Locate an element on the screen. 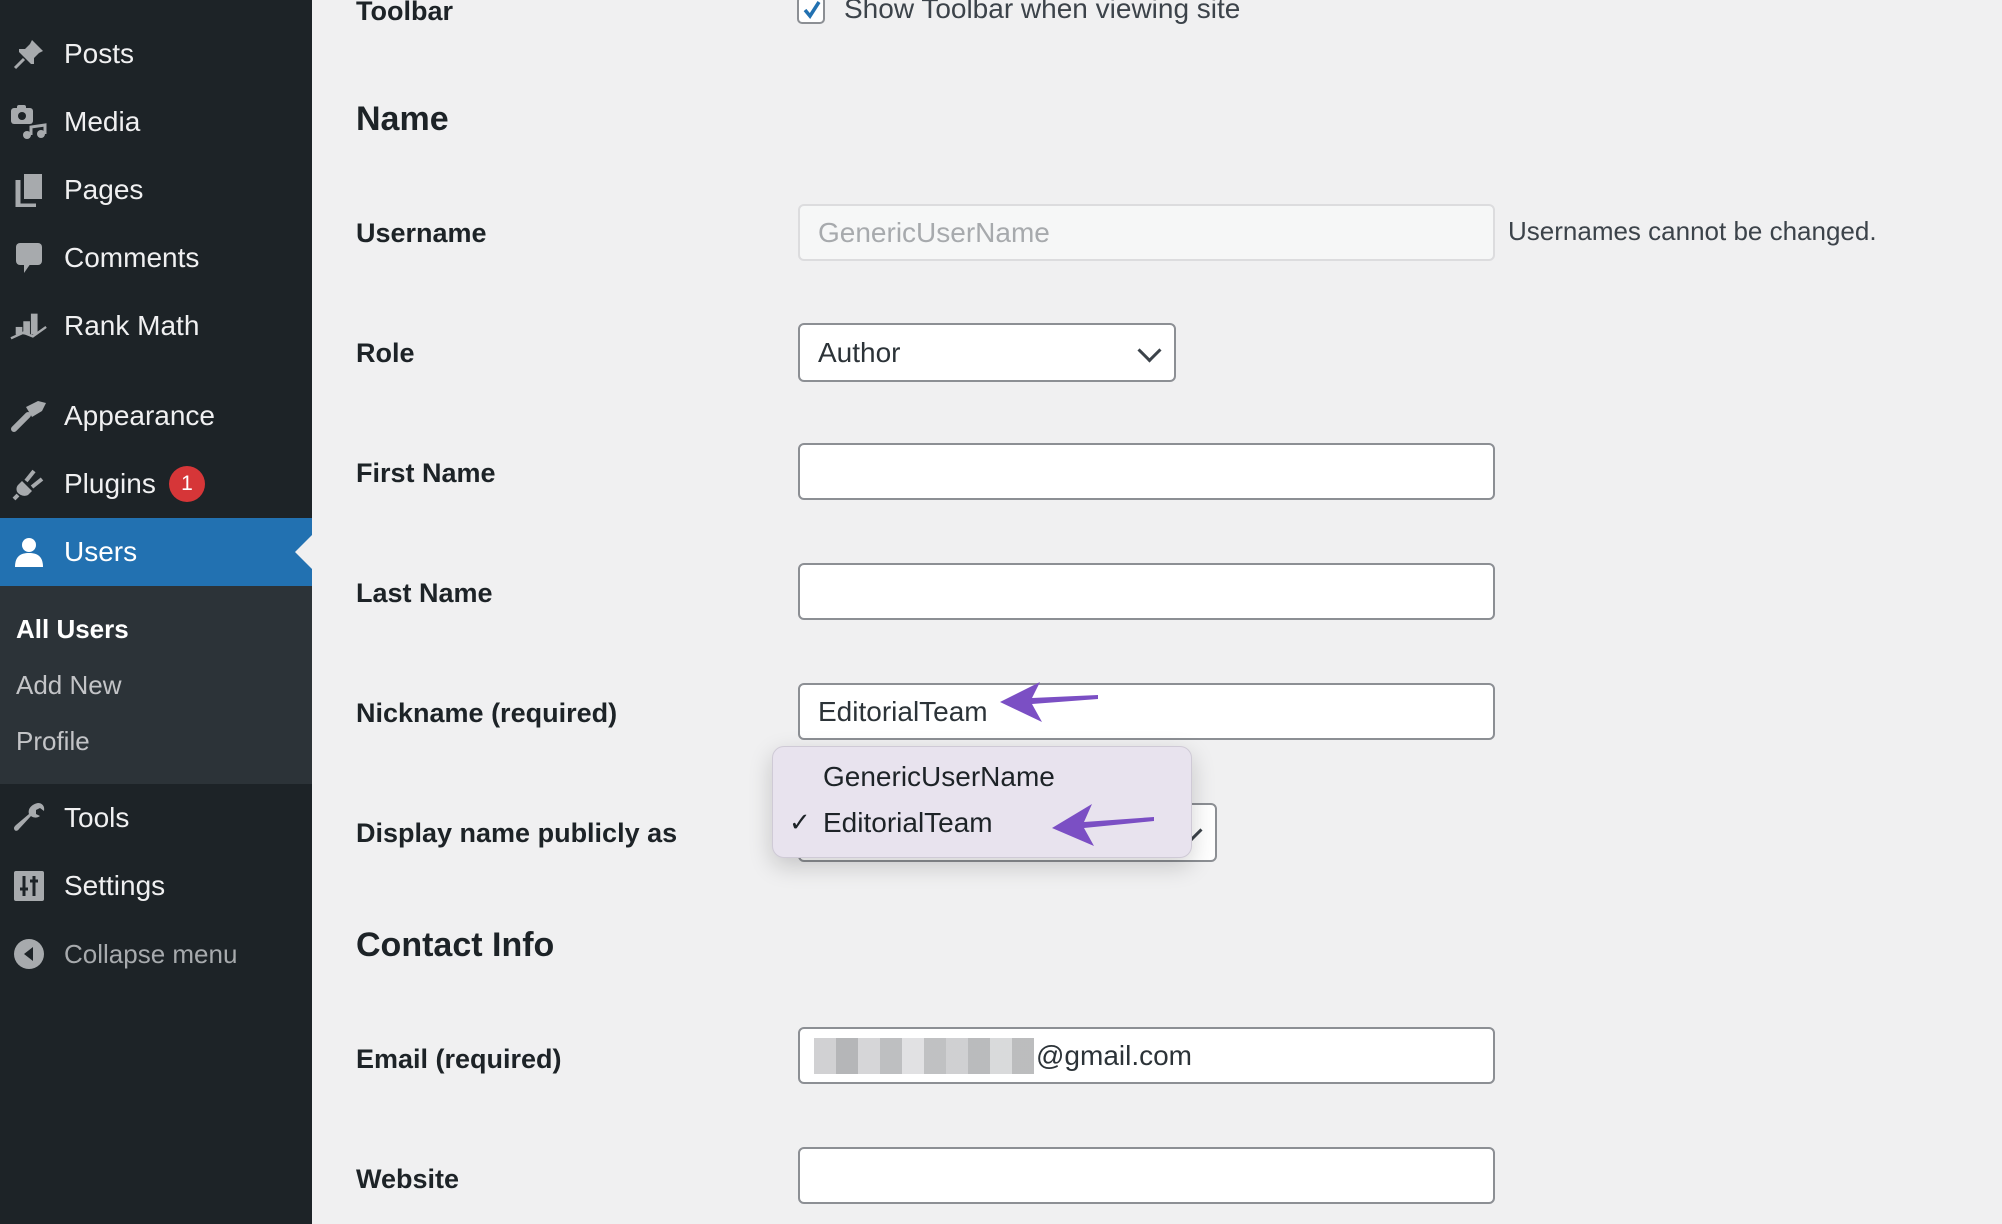 This screenshot has height=1224, width=2002. sidebar-item-posts: Posts is located at coordinates (156, 54).